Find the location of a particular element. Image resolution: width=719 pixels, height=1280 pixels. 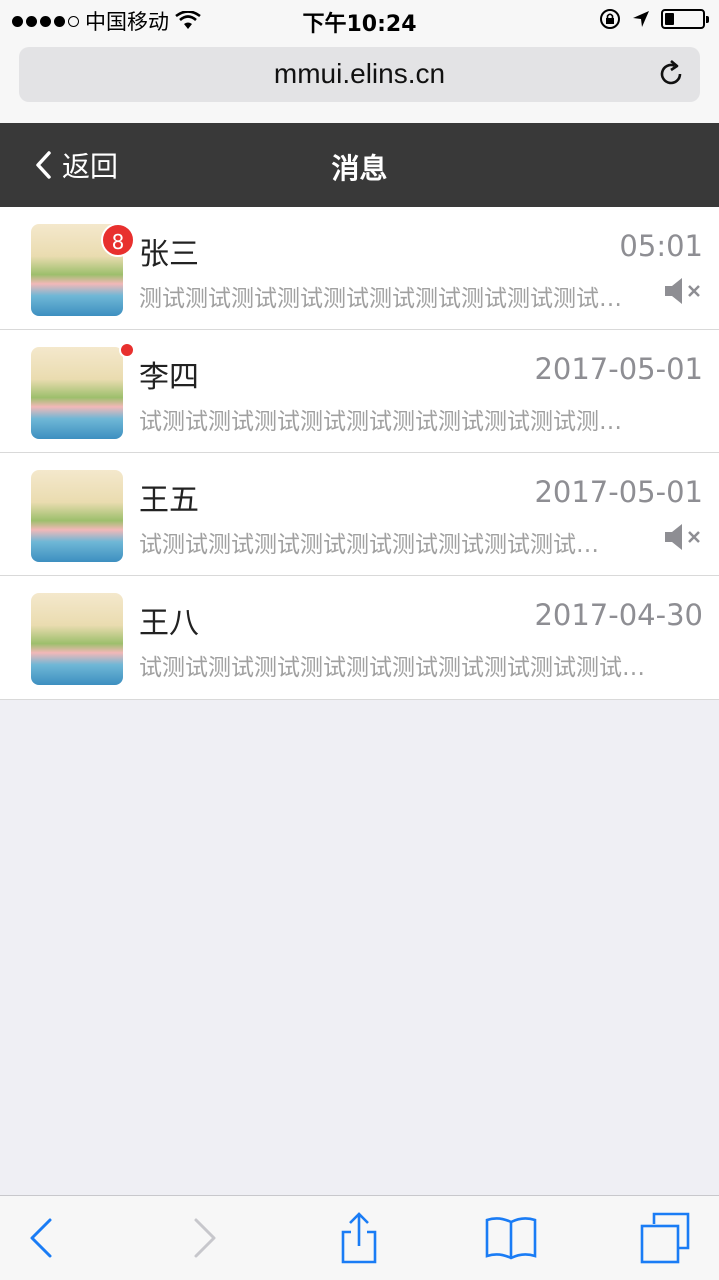

tabs-icon is located at coordinates (666, 1238).